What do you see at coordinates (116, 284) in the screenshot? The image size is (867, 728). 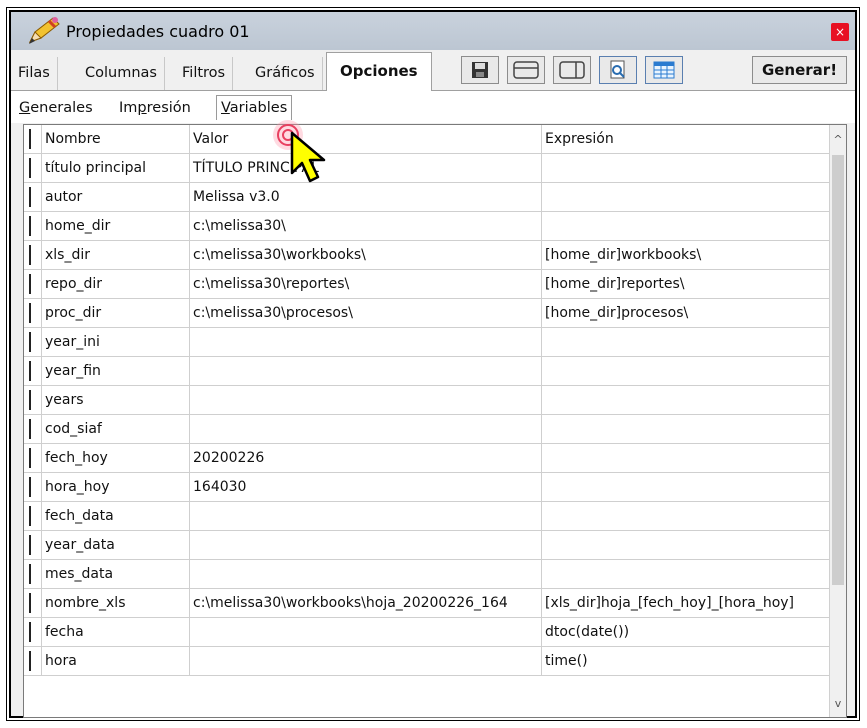 I see `cell-nombre: repo_dir` at bounding box center [116, 284].